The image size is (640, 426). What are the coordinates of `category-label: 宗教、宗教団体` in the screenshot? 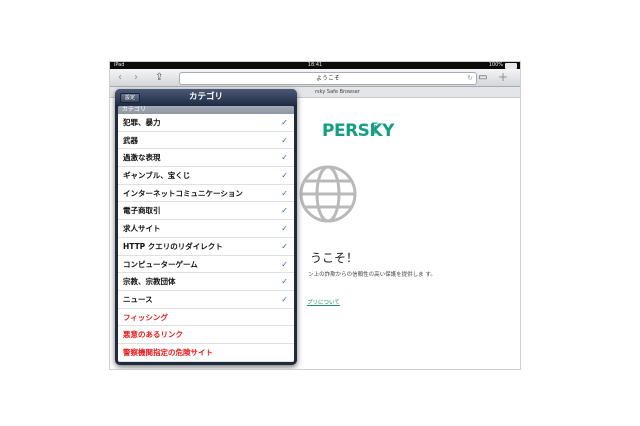 It's located at (149, 282).